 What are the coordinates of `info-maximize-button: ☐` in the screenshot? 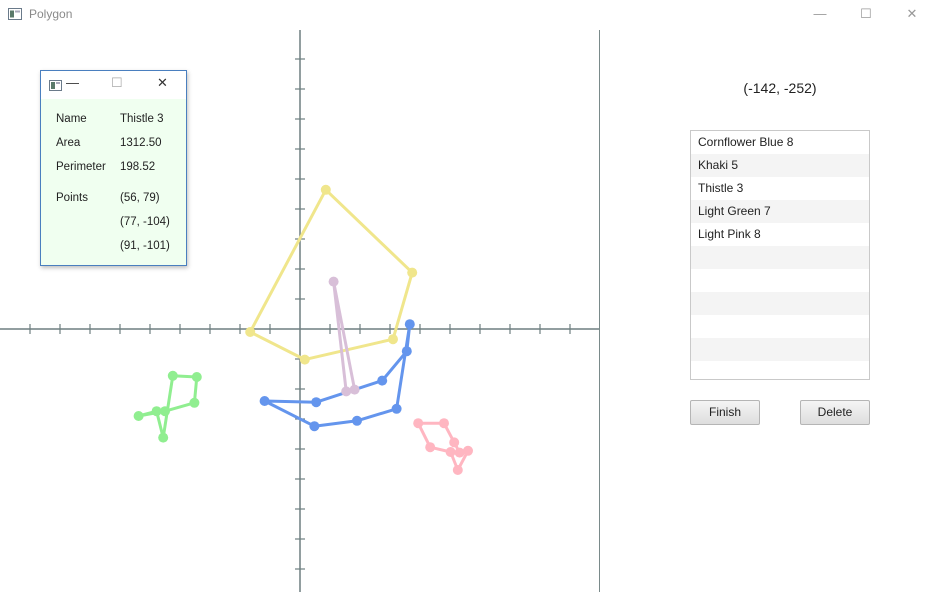 It's located at (117, 83).